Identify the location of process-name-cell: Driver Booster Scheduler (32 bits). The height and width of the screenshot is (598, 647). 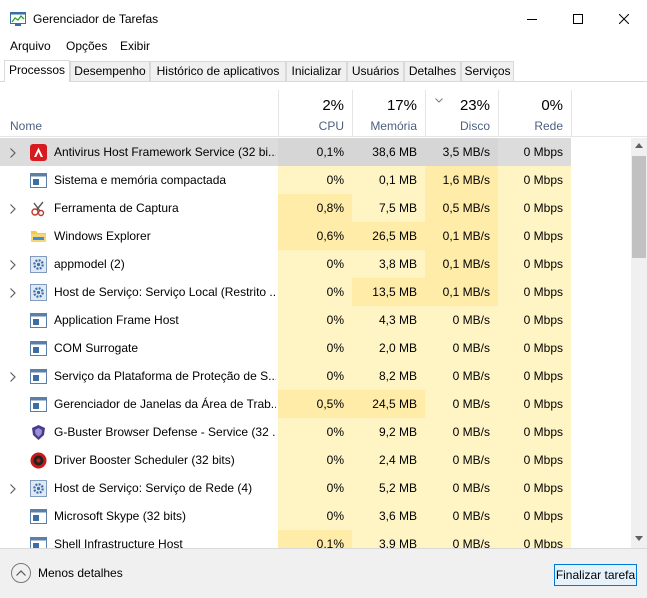
(139, 460).